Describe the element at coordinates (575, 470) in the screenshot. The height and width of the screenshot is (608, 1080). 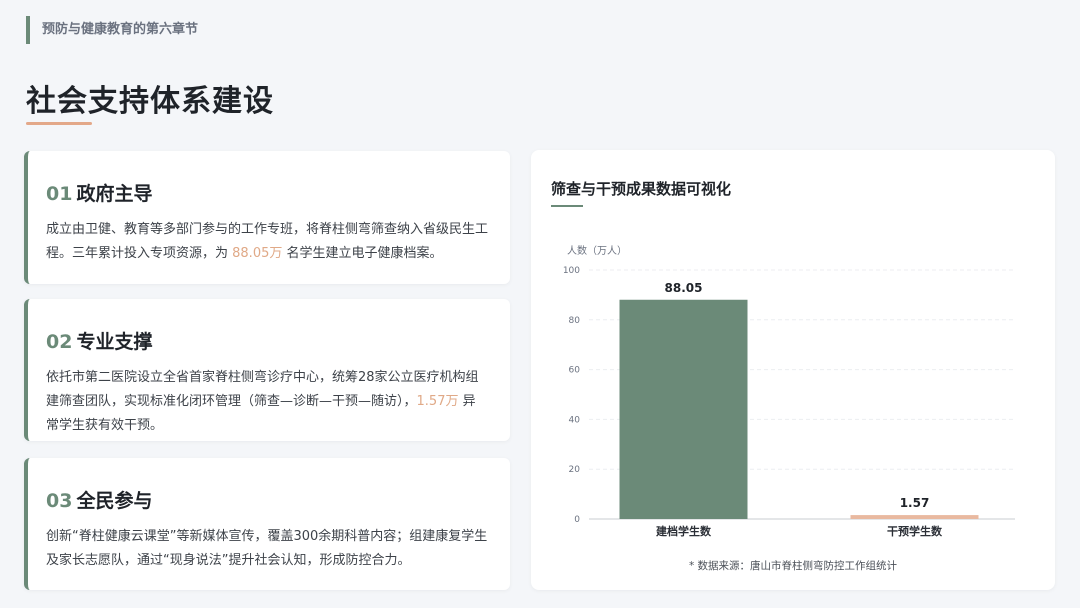
I see `y-tick-label: 20` at that location.